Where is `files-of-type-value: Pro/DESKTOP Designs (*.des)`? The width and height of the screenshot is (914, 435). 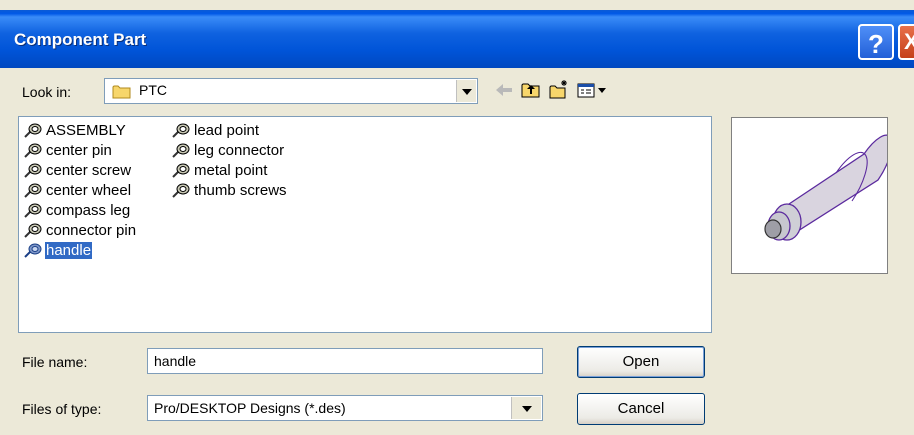
files-of-type-value: Pro/DESKTOP Designs (*.des) is located at coordinates (250, 408).